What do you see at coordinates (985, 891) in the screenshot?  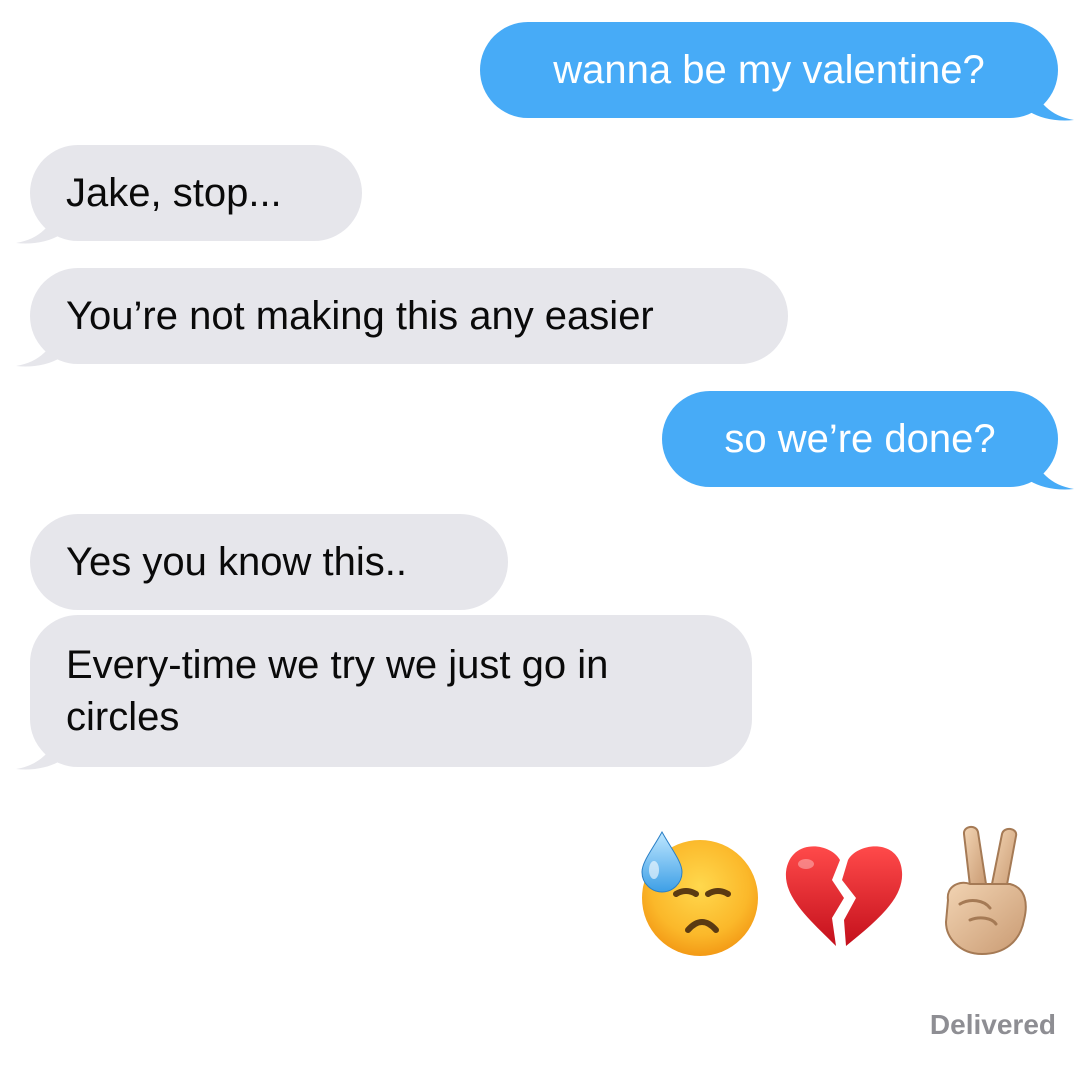 I see `victory-hand-icon` at bounding box center [985, 891].